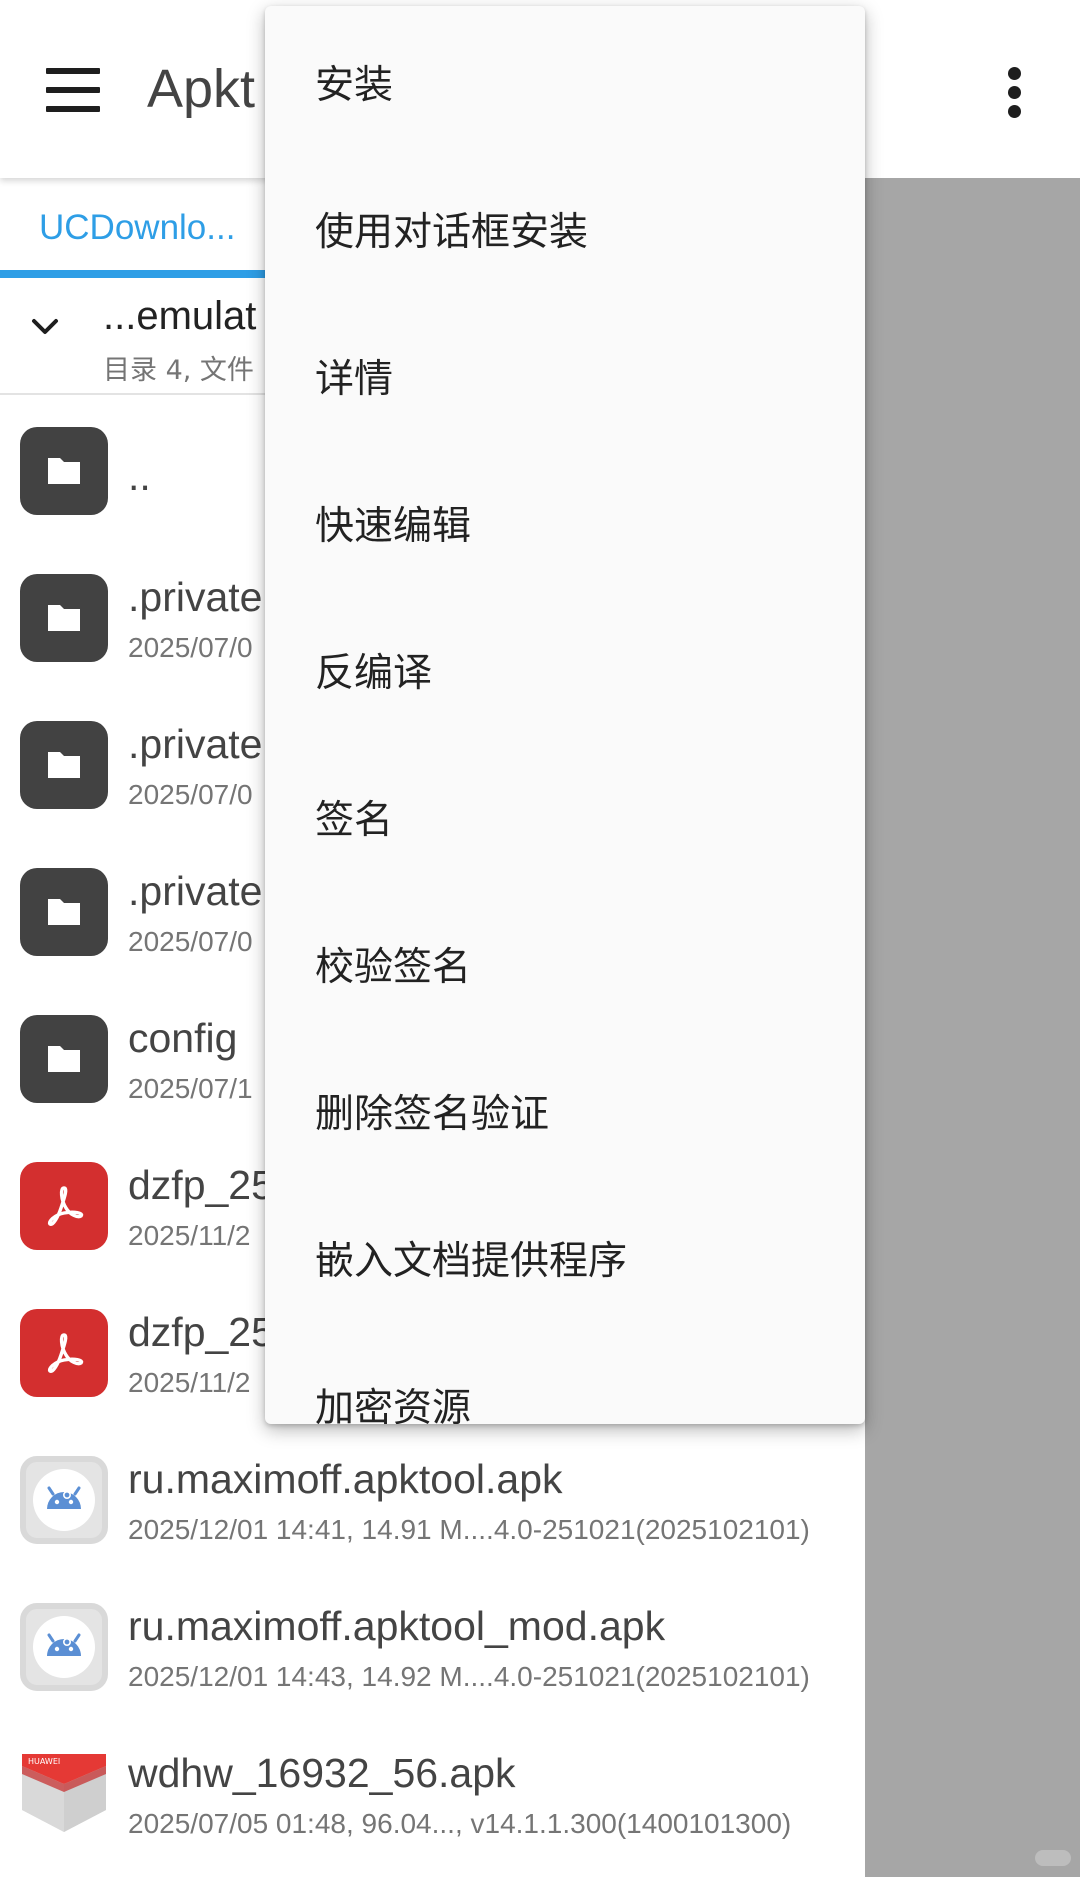 This screenshot has height=1877, width=1080. I want to click on file-name: config, so click(183, 1038).